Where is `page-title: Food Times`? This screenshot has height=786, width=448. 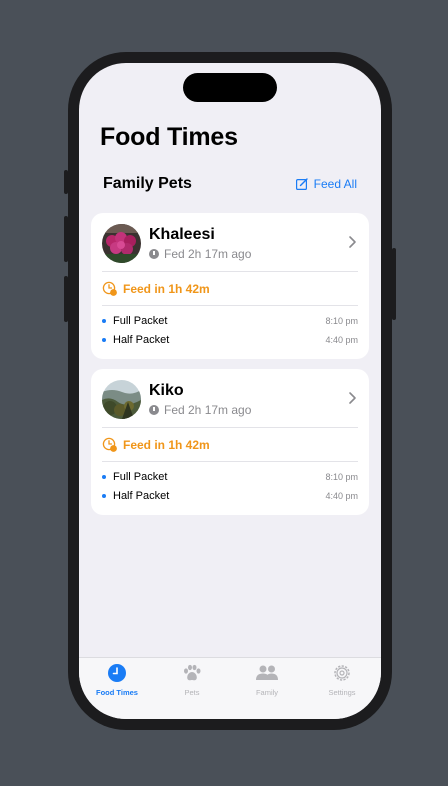 page-title: Food Times is located at coordinates (169, 137).